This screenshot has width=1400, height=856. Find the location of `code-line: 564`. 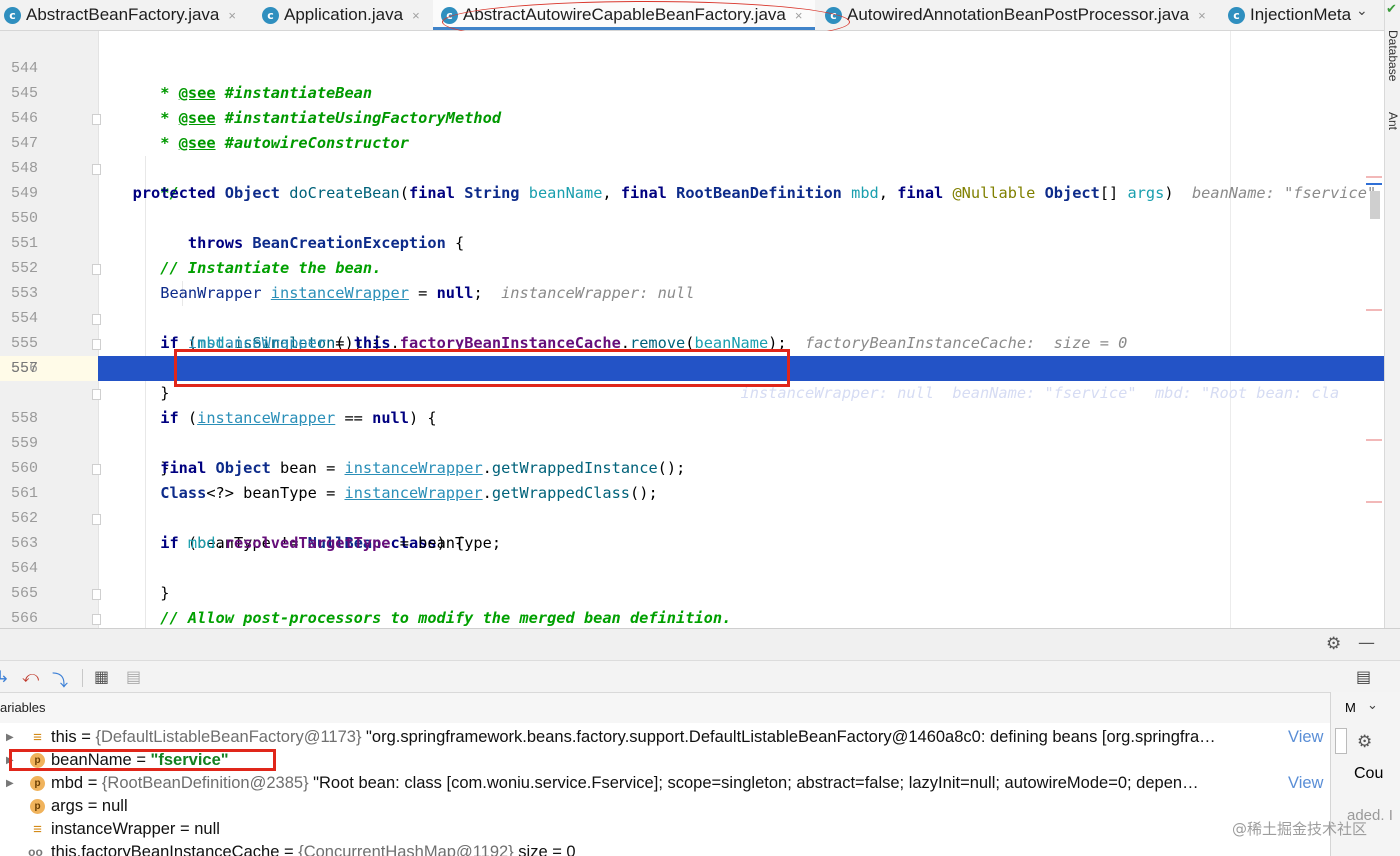

code-line: 564 is located at coordinates (692, 554).